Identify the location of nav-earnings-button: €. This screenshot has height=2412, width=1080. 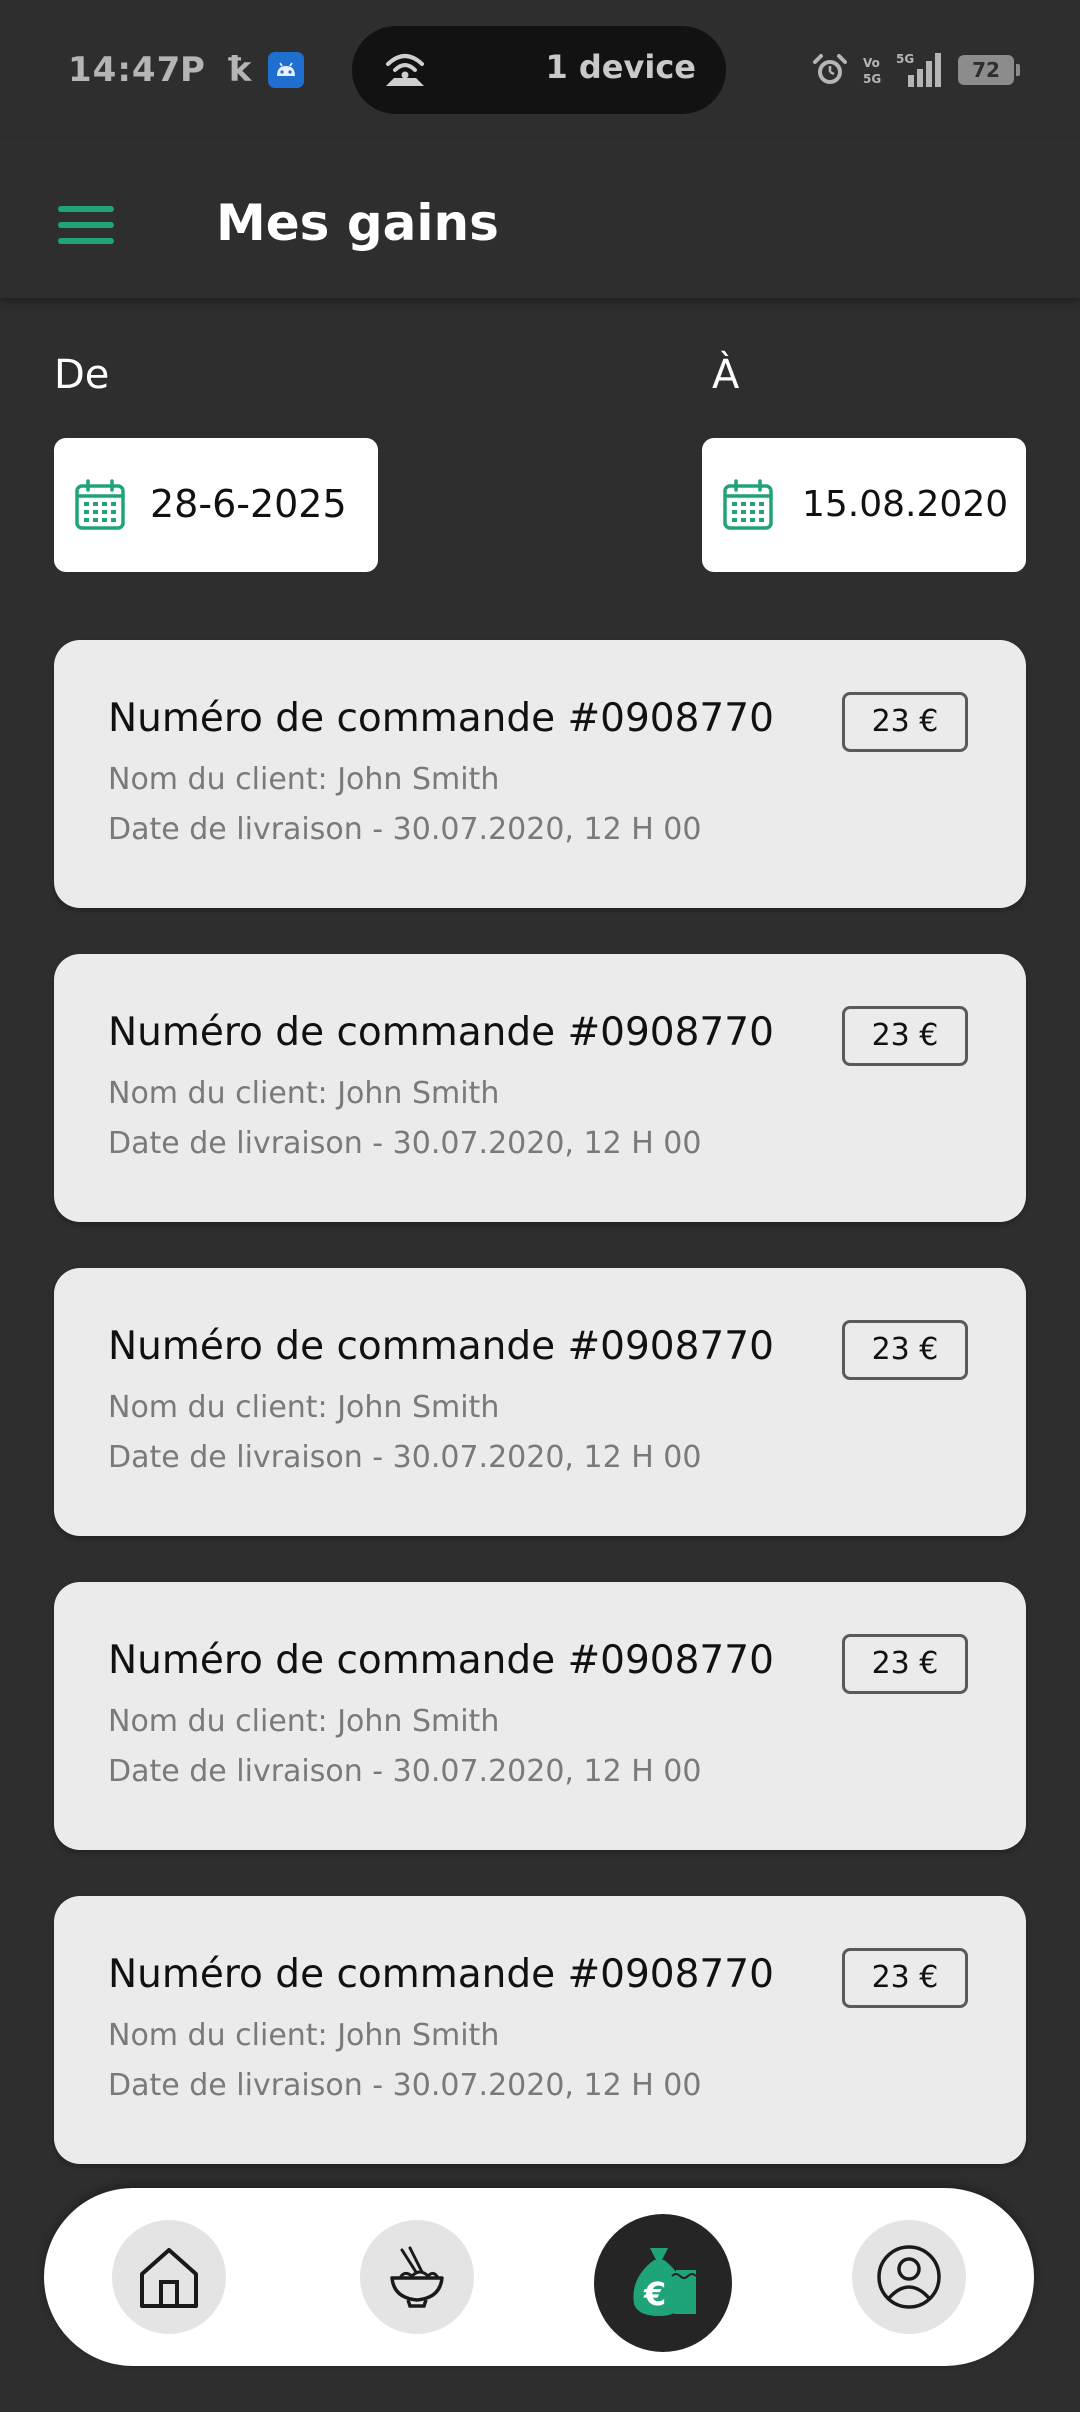
(663, 2283).